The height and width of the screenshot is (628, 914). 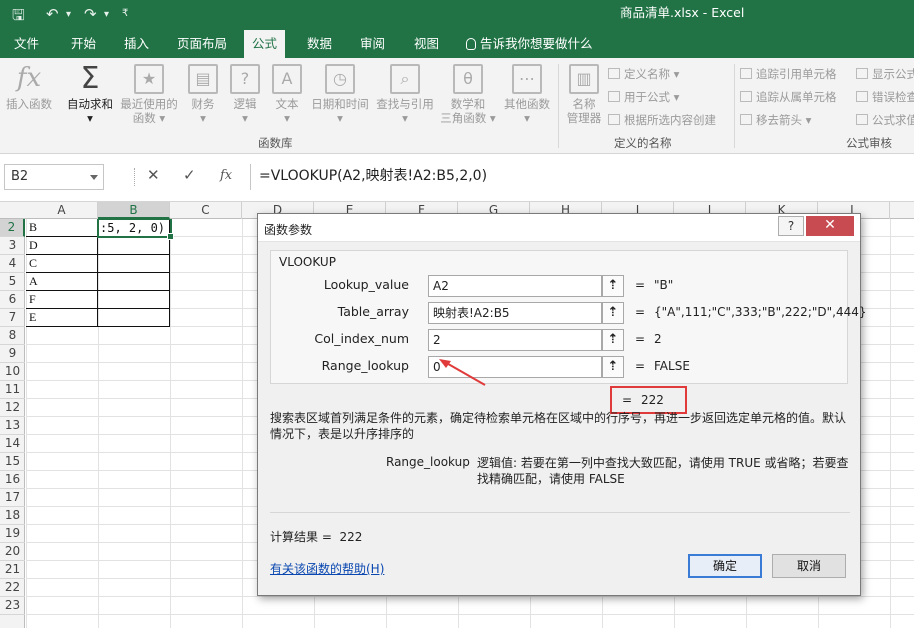 I want to click on name-manager-button: ▥ 名称 管理器, so click(x=584, y=94).